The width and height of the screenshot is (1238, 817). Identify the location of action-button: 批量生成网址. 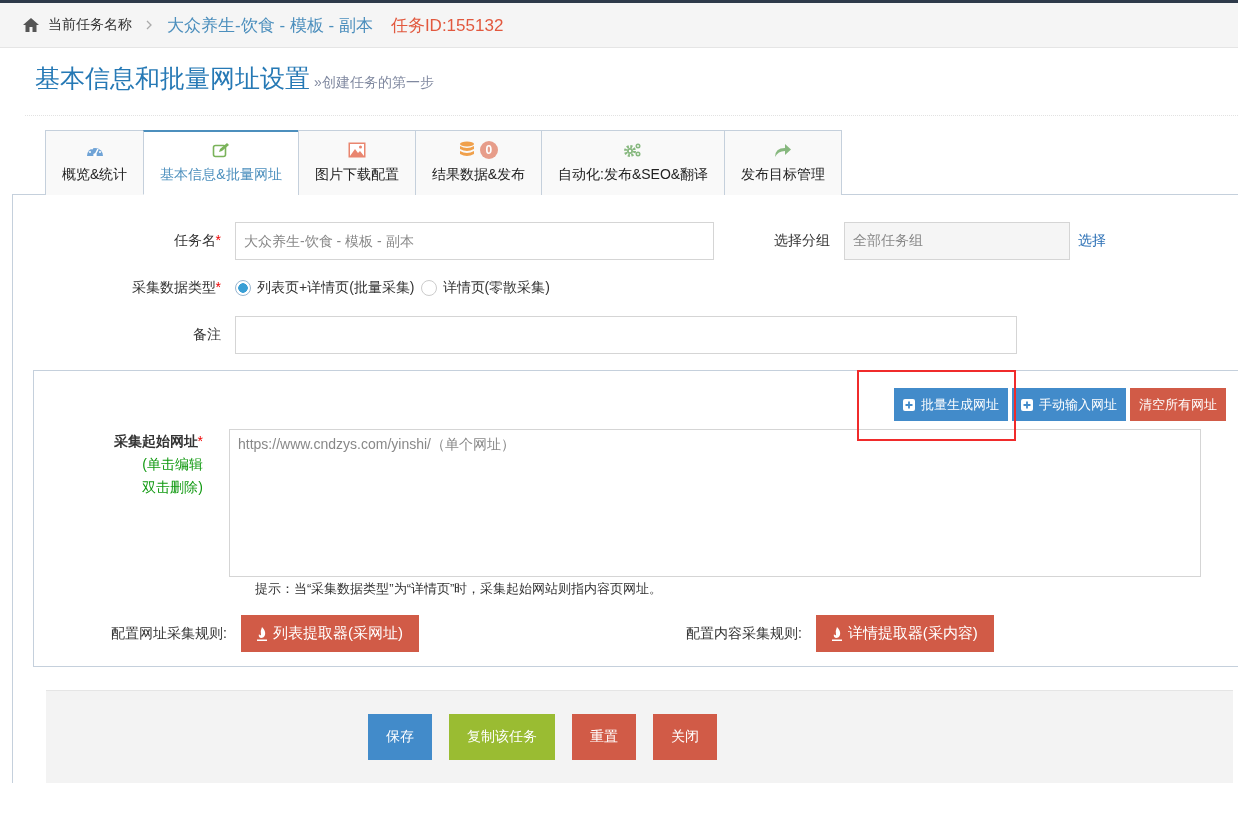
(951, 404).